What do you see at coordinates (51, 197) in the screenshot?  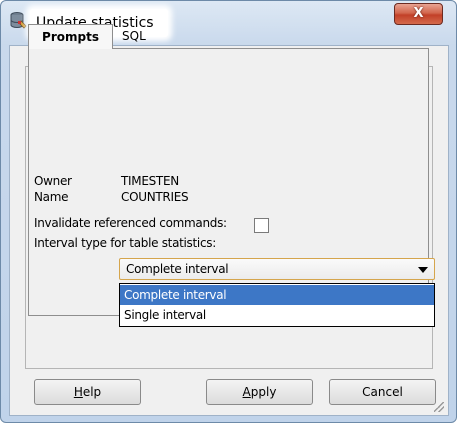 I see `name-label: Name` at bounding box center [51, 197].